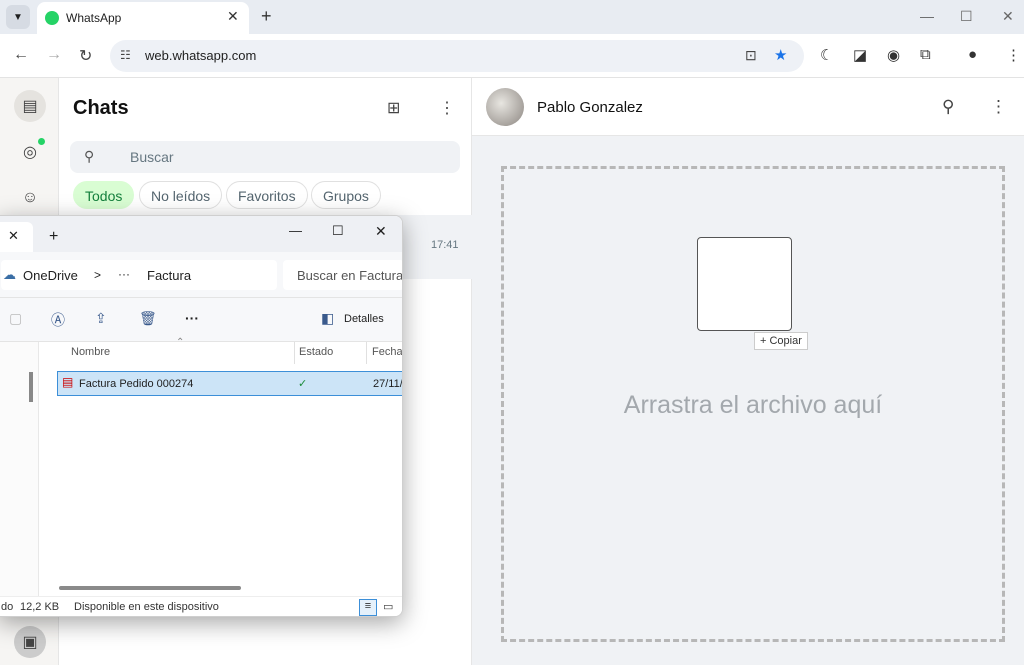 Image resolution: width=1024 pixels, height=665 pixels. What do you see at coordinates (15, 318) in the screenshot?
I see `copy-icon: ▢` at bounding box center [15, 318].